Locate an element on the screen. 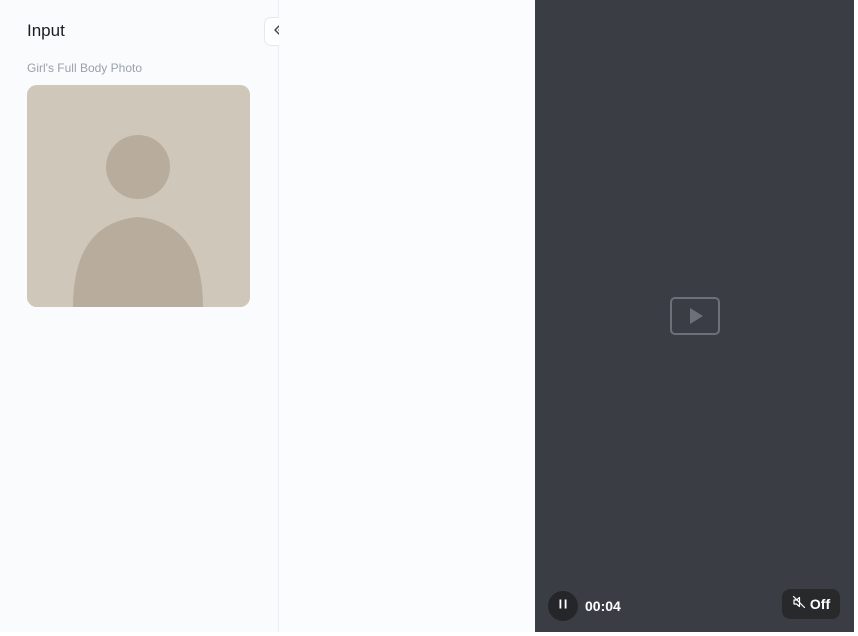  pause-icon is located at coordinates (563, 606).